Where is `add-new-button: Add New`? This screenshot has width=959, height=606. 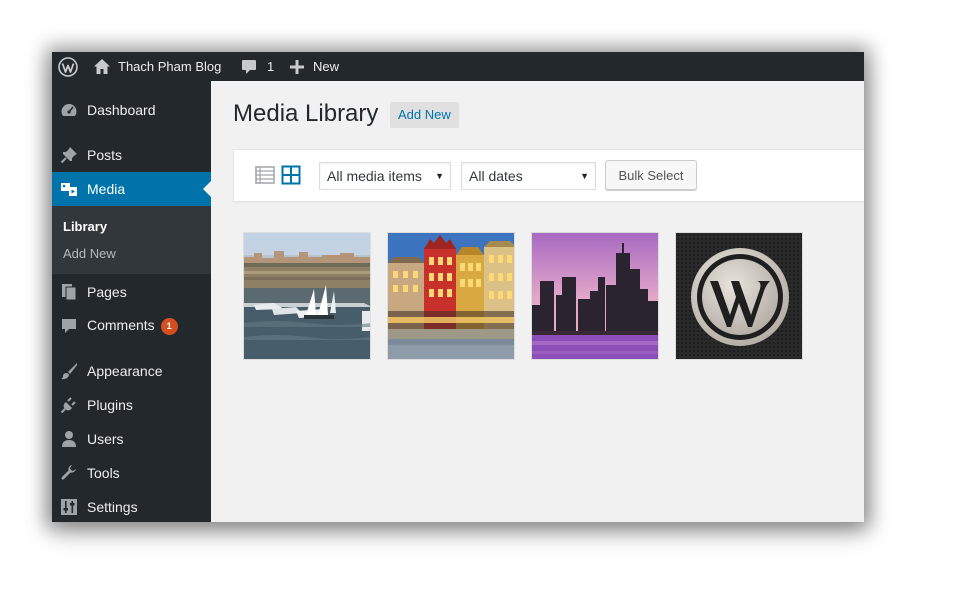 add-new-button: Add New is located at coordinates (424, 115).